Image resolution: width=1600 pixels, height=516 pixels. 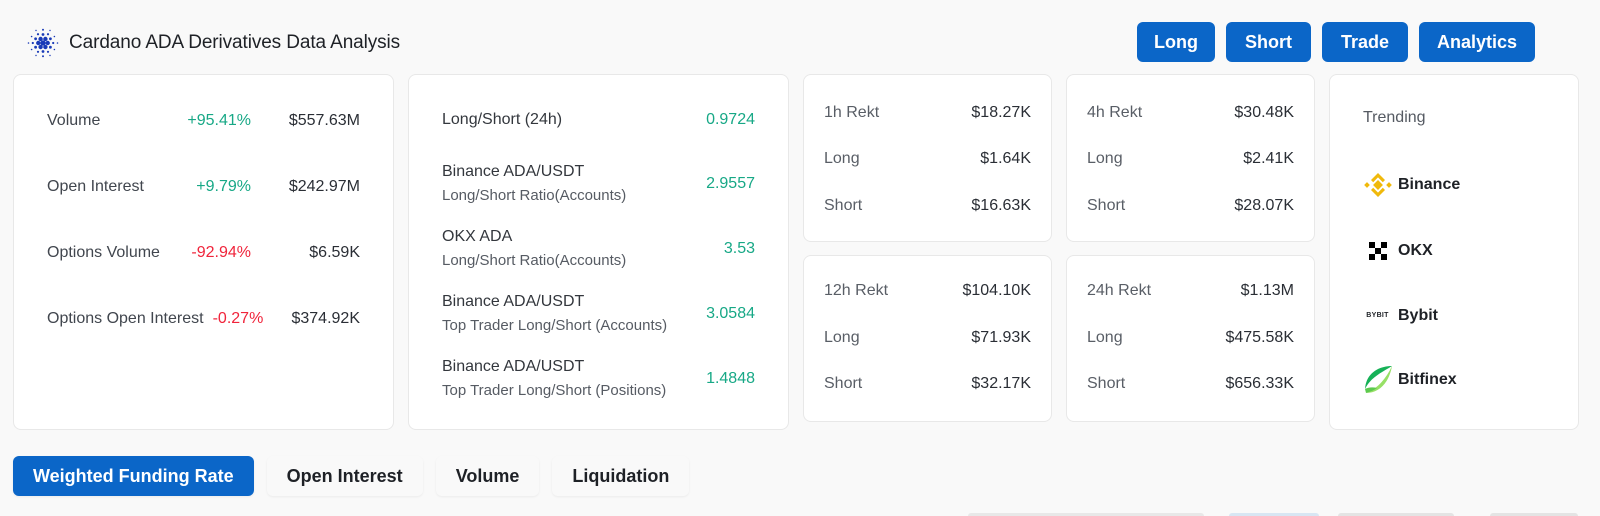 I want to click on rekt-total-row: 4h Rekt $30.48K, so click(x=1190, y=113).